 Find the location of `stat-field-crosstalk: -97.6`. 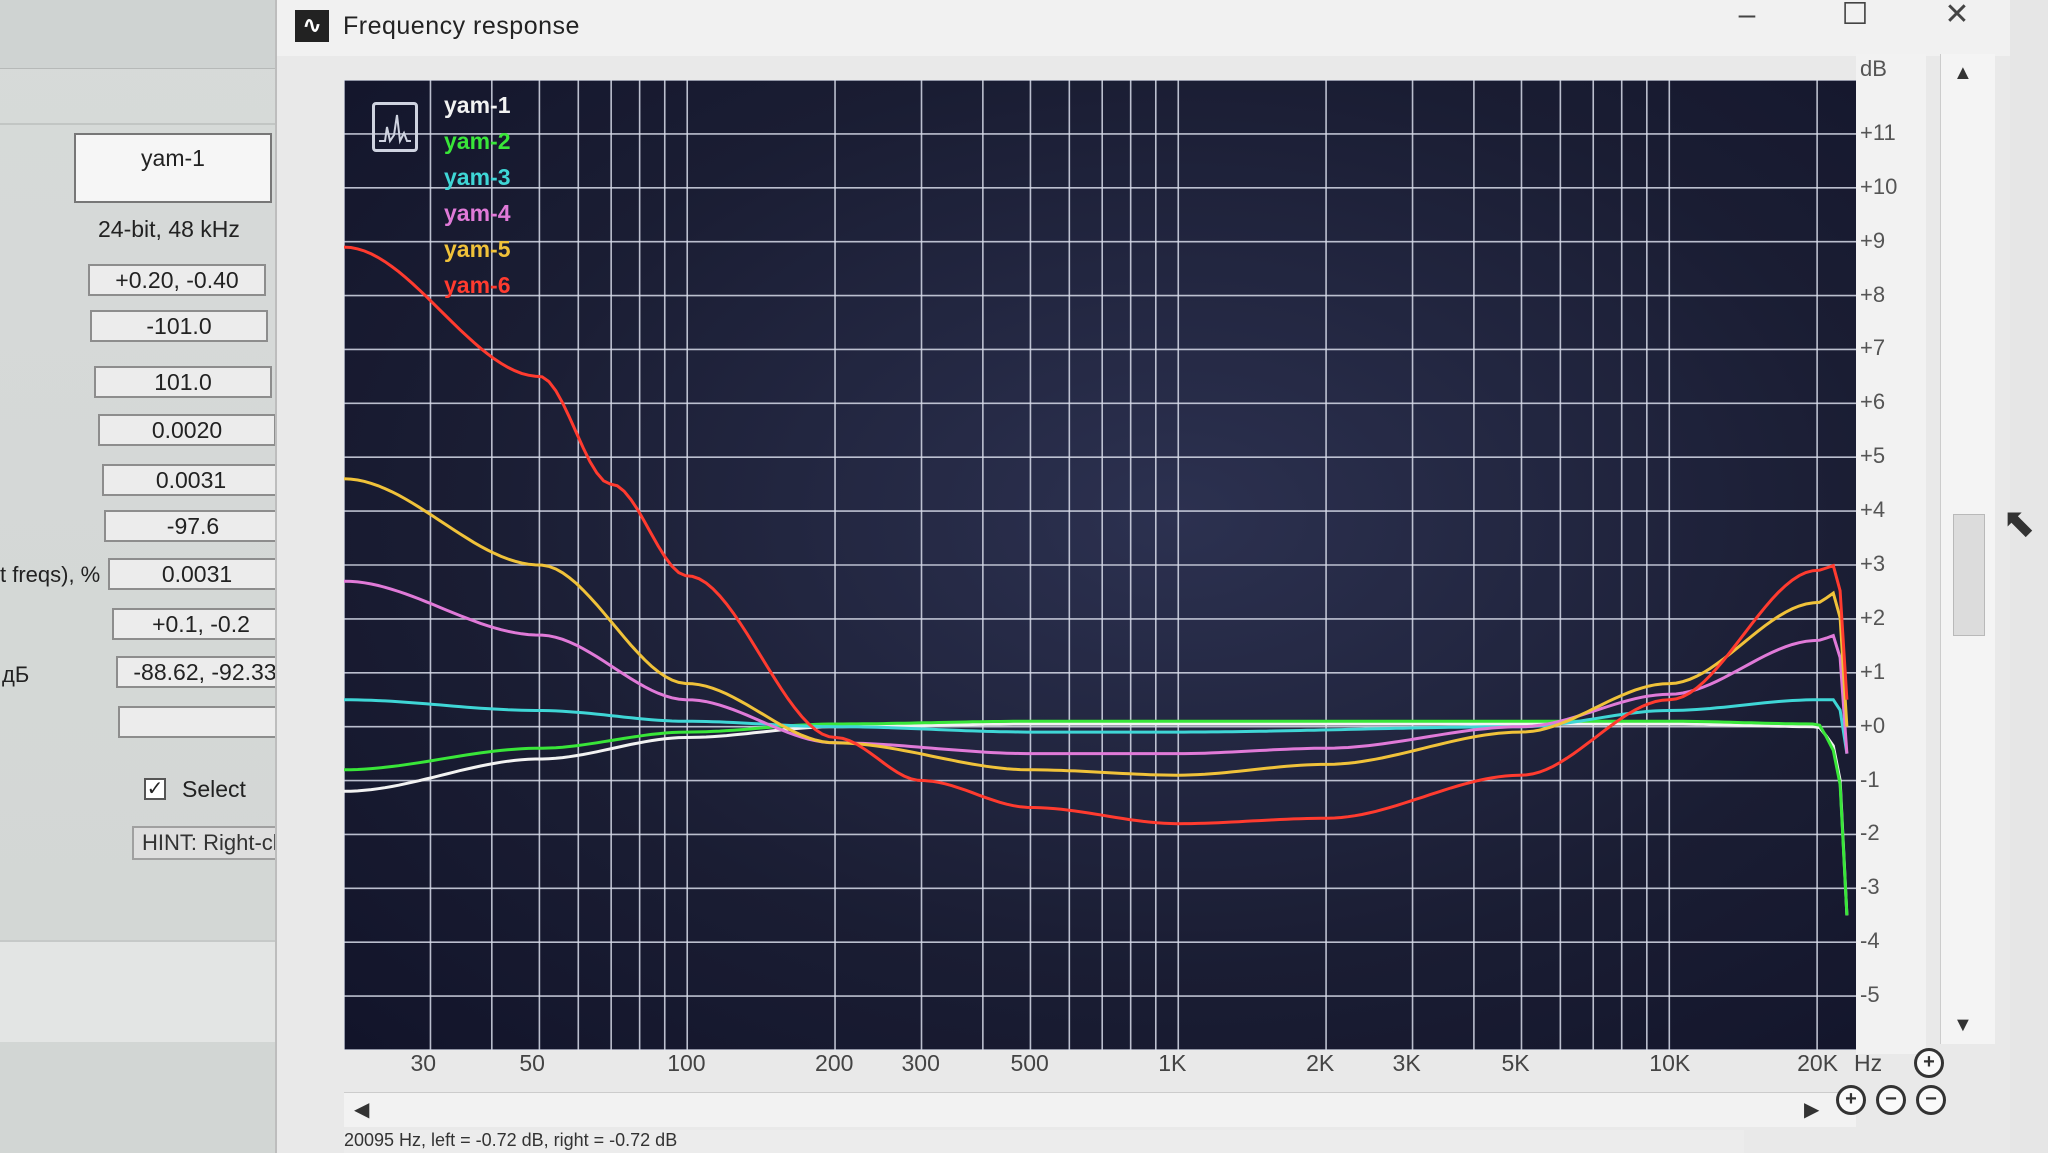

stat-field-crosstalk: -97.6 is located at coordinates (193, 526).